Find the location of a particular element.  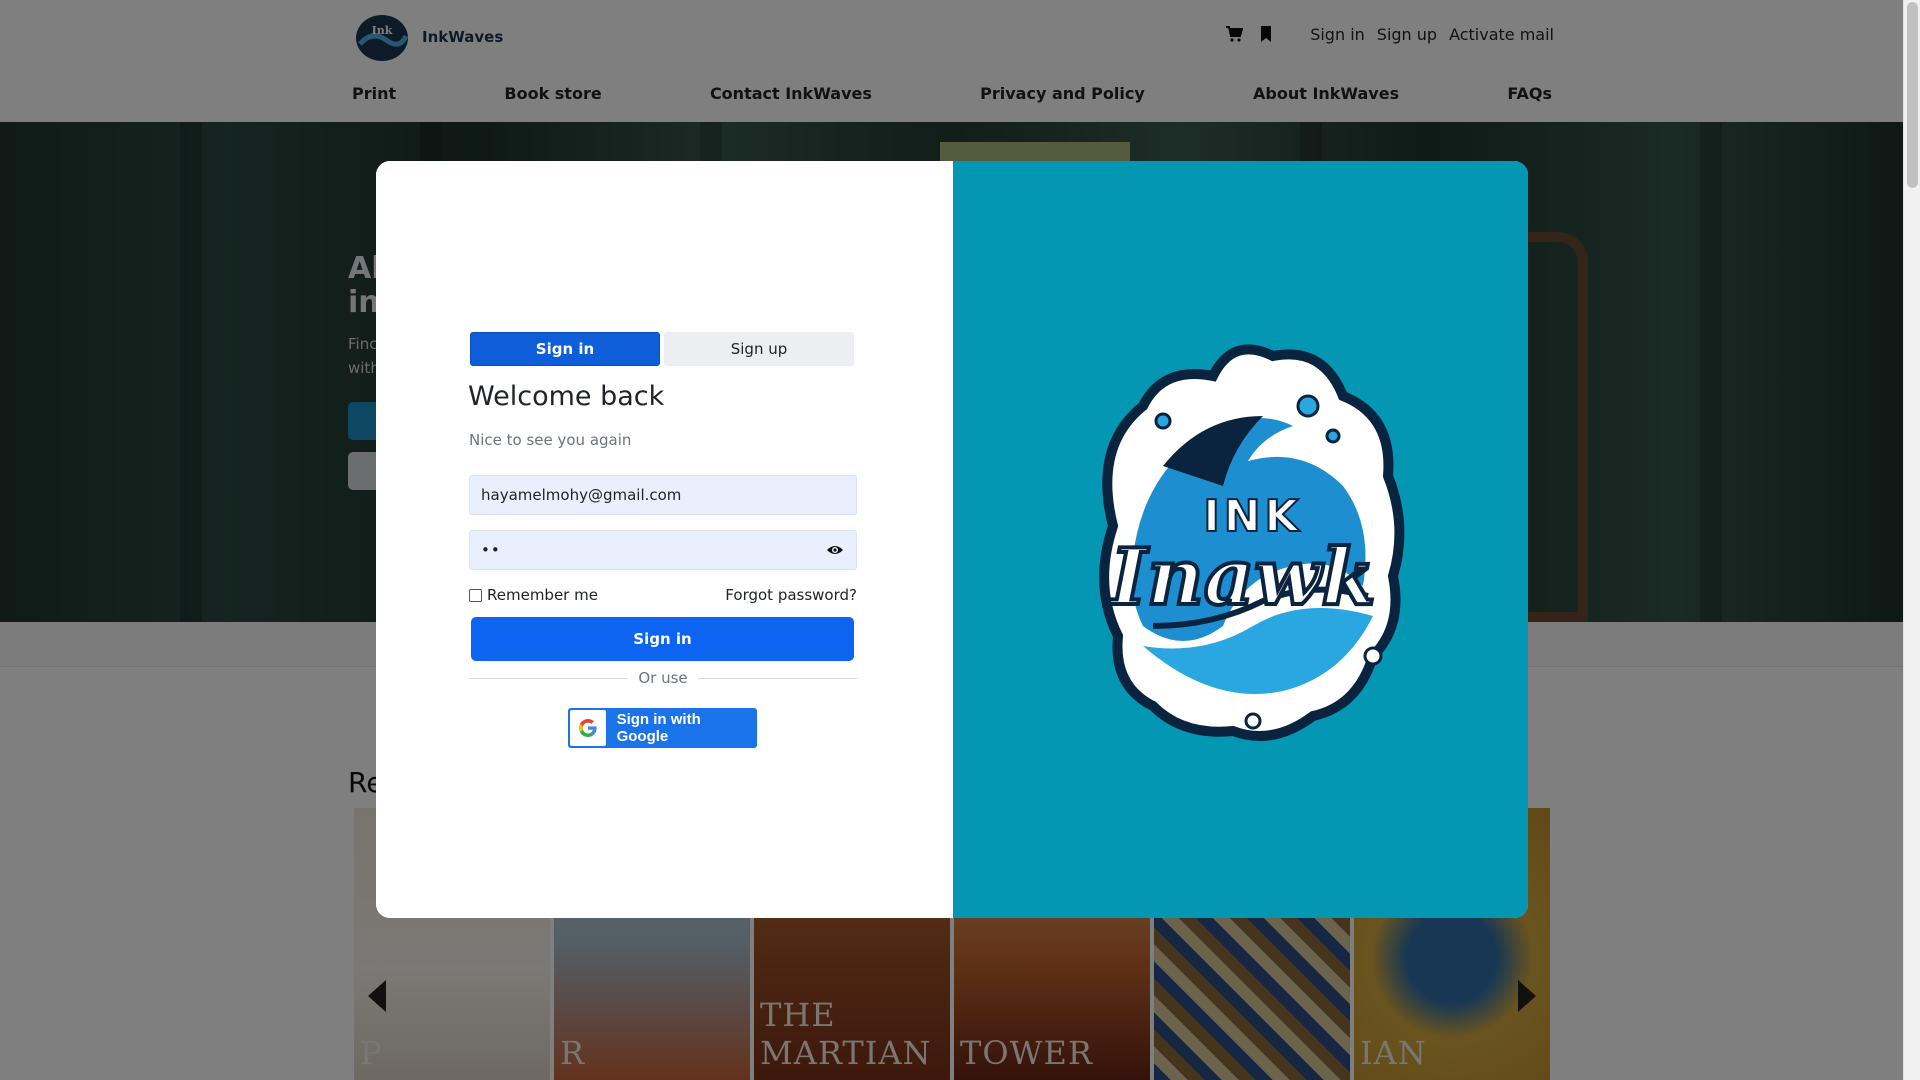

form-title: Welcome back is located at coordinates (566, 396).